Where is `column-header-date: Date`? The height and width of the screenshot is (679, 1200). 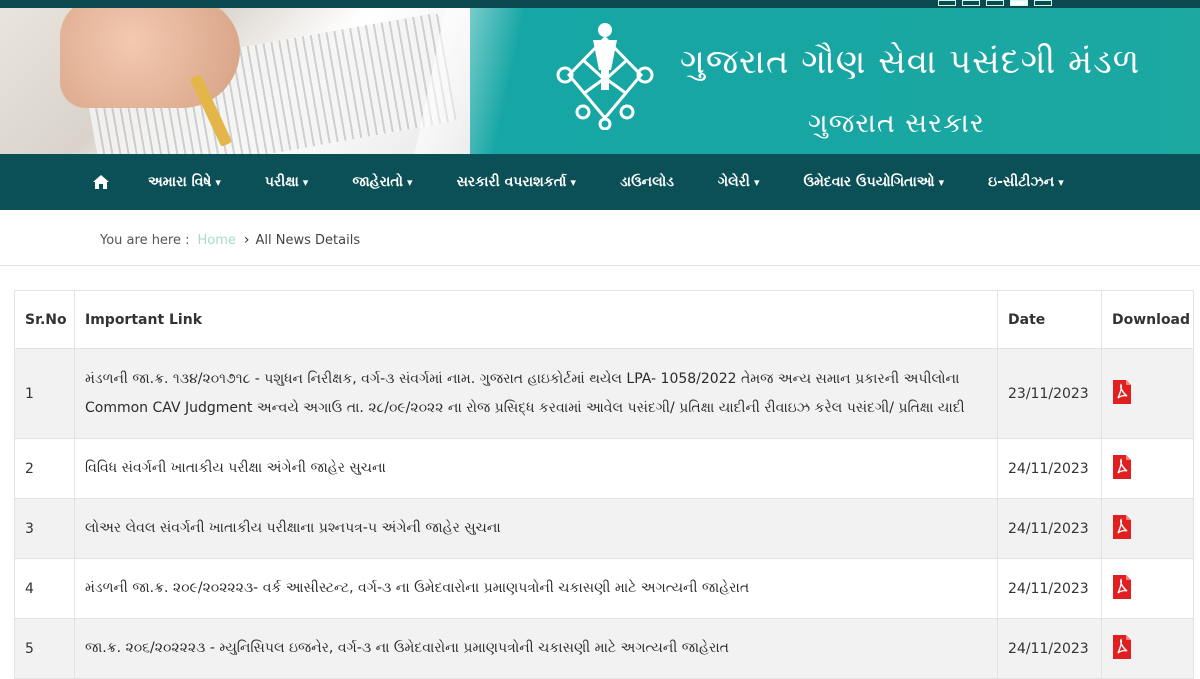
column-header-date: Date is located at coordinates (1049, 319).